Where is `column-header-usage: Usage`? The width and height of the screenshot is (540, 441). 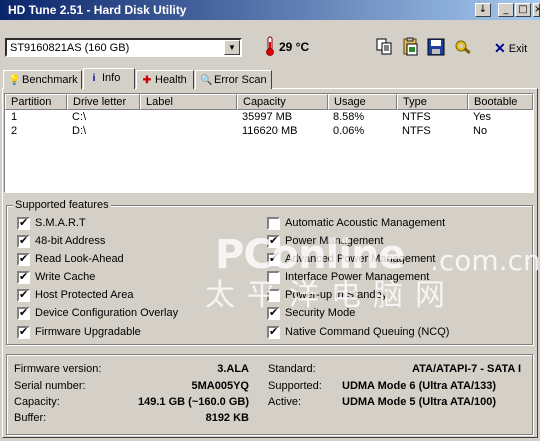
column-header-usage: Usage is located at coordinates (362, 102).